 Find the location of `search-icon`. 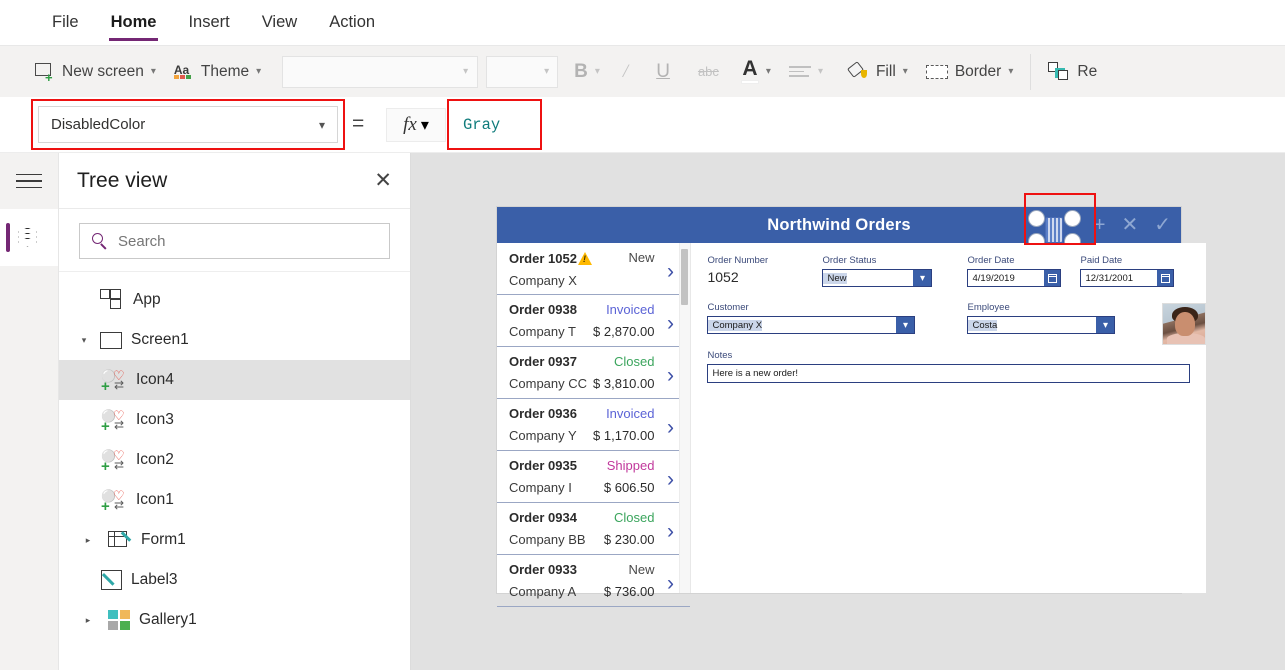

search-icon is located at coordinates (100, 241).